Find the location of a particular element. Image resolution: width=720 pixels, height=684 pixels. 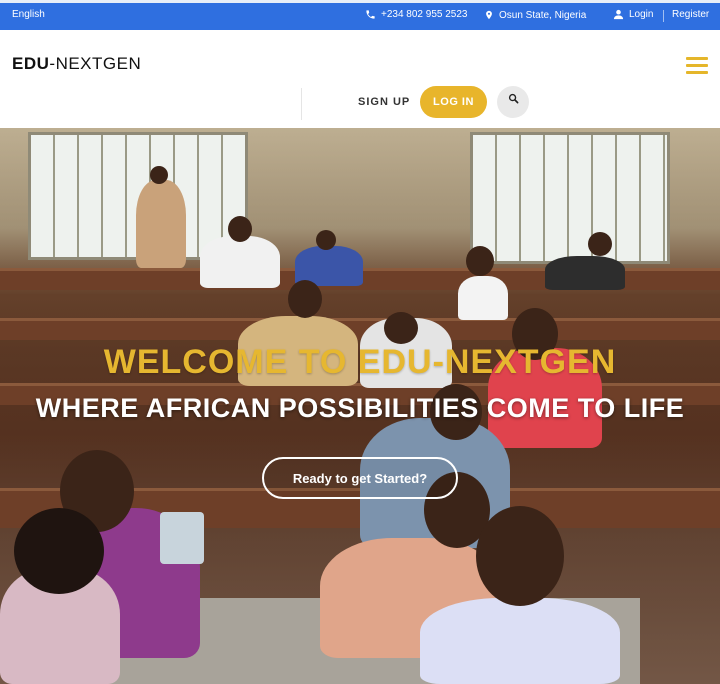

topbar-divider is located at coordinates (663, 16).